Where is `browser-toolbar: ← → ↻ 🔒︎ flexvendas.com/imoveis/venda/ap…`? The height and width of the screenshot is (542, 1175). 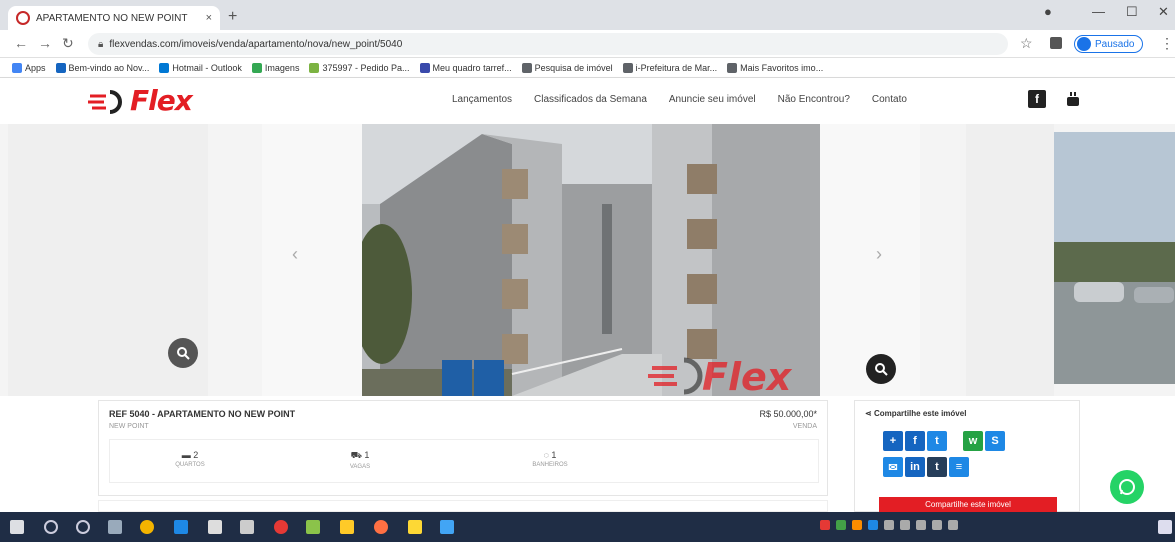 browser-toolbar: ← → ↻ 🔒︎ flexvendas.com/imoveis/venda/ap… is located at coordinates (587, 44).